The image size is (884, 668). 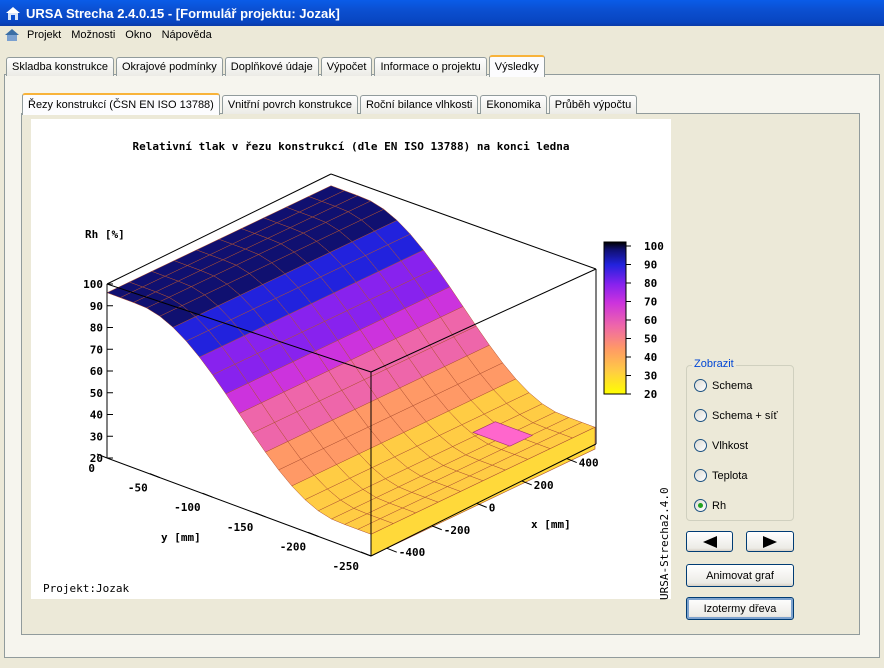 I want to click on y-tick-label: -50, so click(x=138, y=488).